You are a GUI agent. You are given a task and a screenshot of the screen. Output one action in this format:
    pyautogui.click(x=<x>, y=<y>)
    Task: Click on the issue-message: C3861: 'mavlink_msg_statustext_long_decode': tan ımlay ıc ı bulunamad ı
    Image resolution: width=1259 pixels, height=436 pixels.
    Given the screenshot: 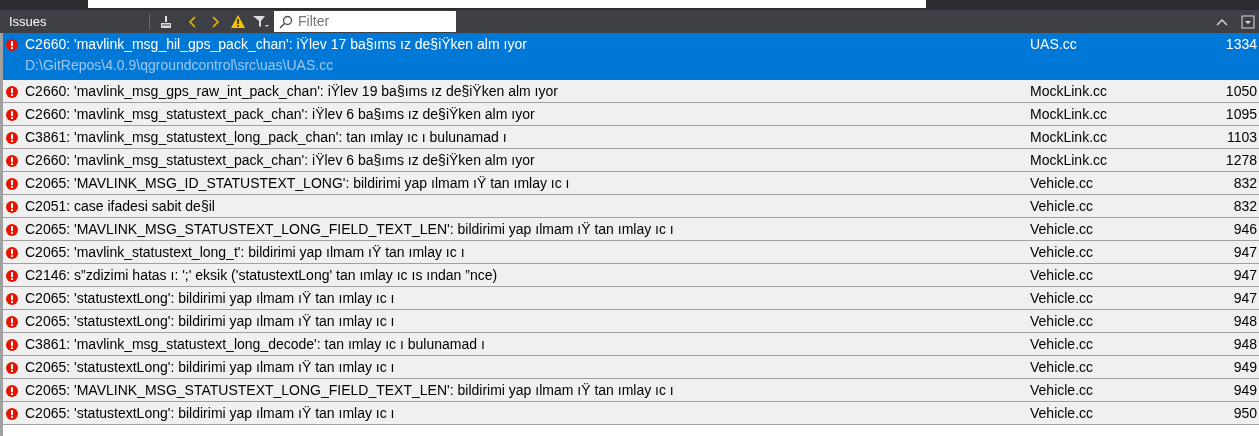 What is the action you would take?
    pyautogui.click(x=255, y=344)
    